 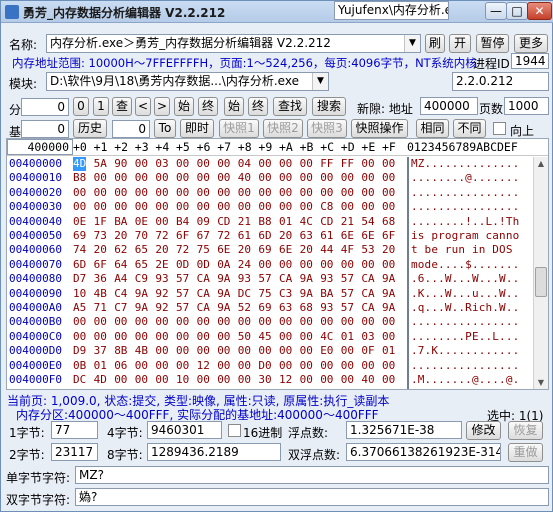 I want to click on double-string-field: 媯?, so click(x=312, y=497).